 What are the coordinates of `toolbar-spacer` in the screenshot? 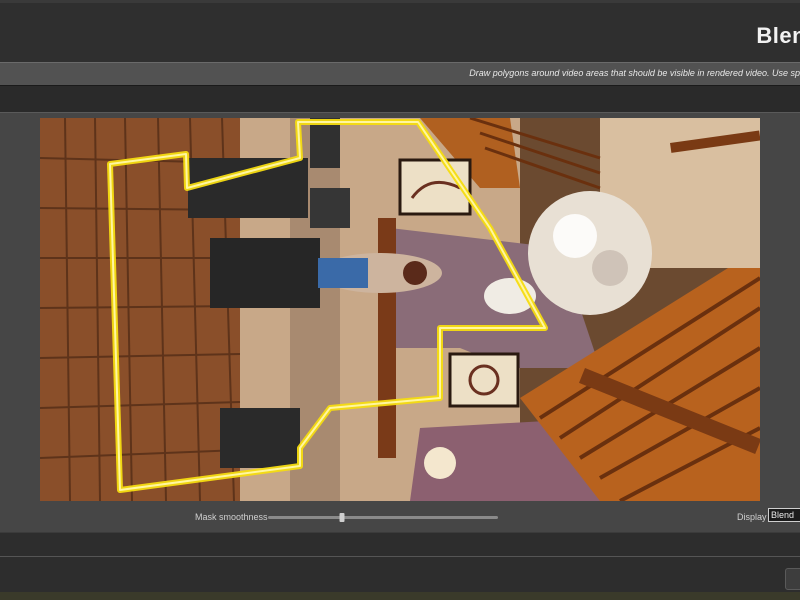 It's located at (400, 99).